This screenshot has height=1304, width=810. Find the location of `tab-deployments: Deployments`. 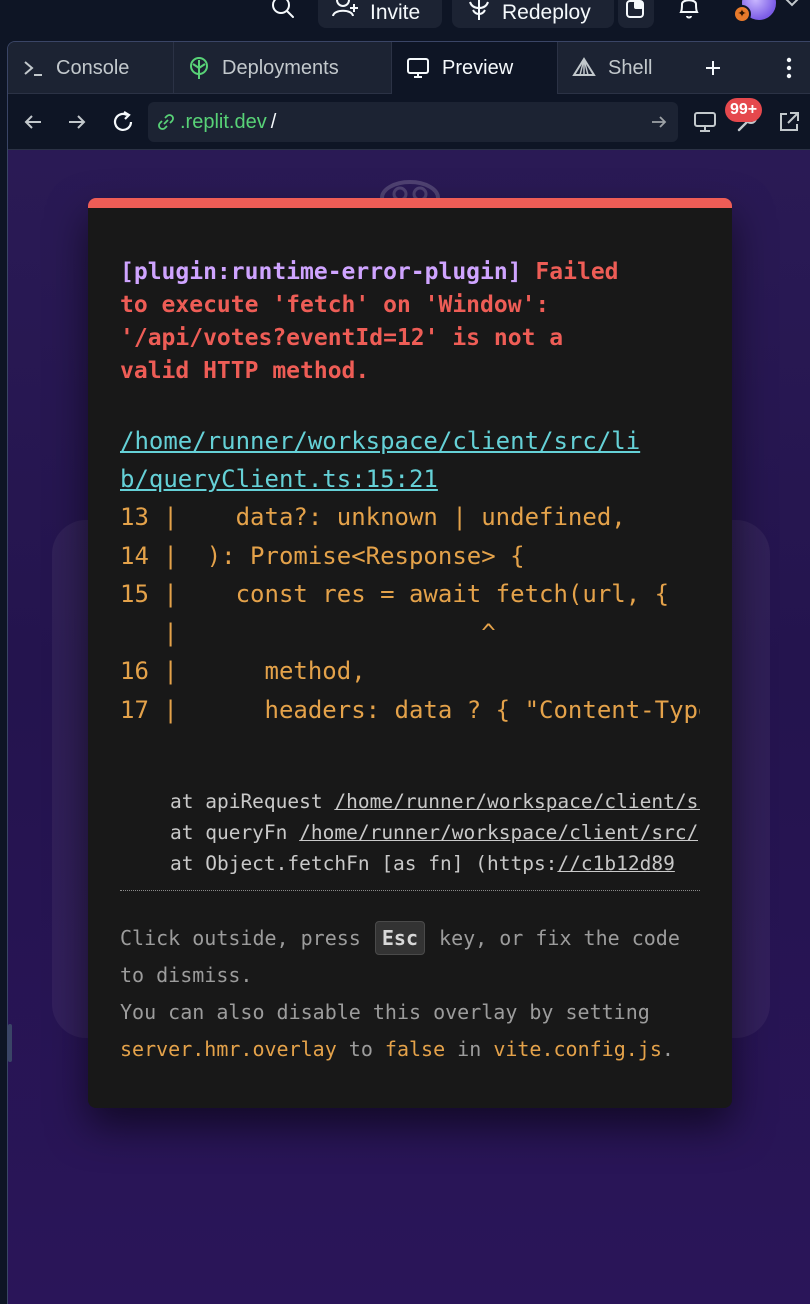

tab-deployments: Deployments is located at coordinates (283, 68).